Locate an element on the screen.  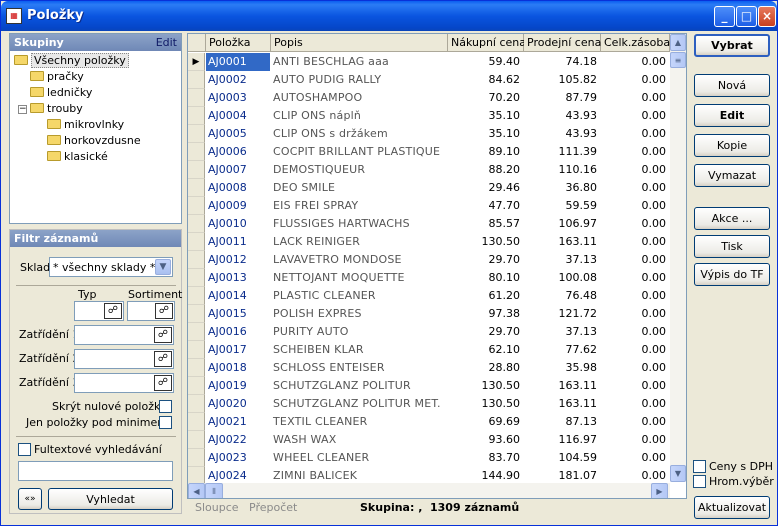
table-row: AJ0004 CLIP ONS náplň 35.10 43.93 0.00 is located at coordinates (429, 116).